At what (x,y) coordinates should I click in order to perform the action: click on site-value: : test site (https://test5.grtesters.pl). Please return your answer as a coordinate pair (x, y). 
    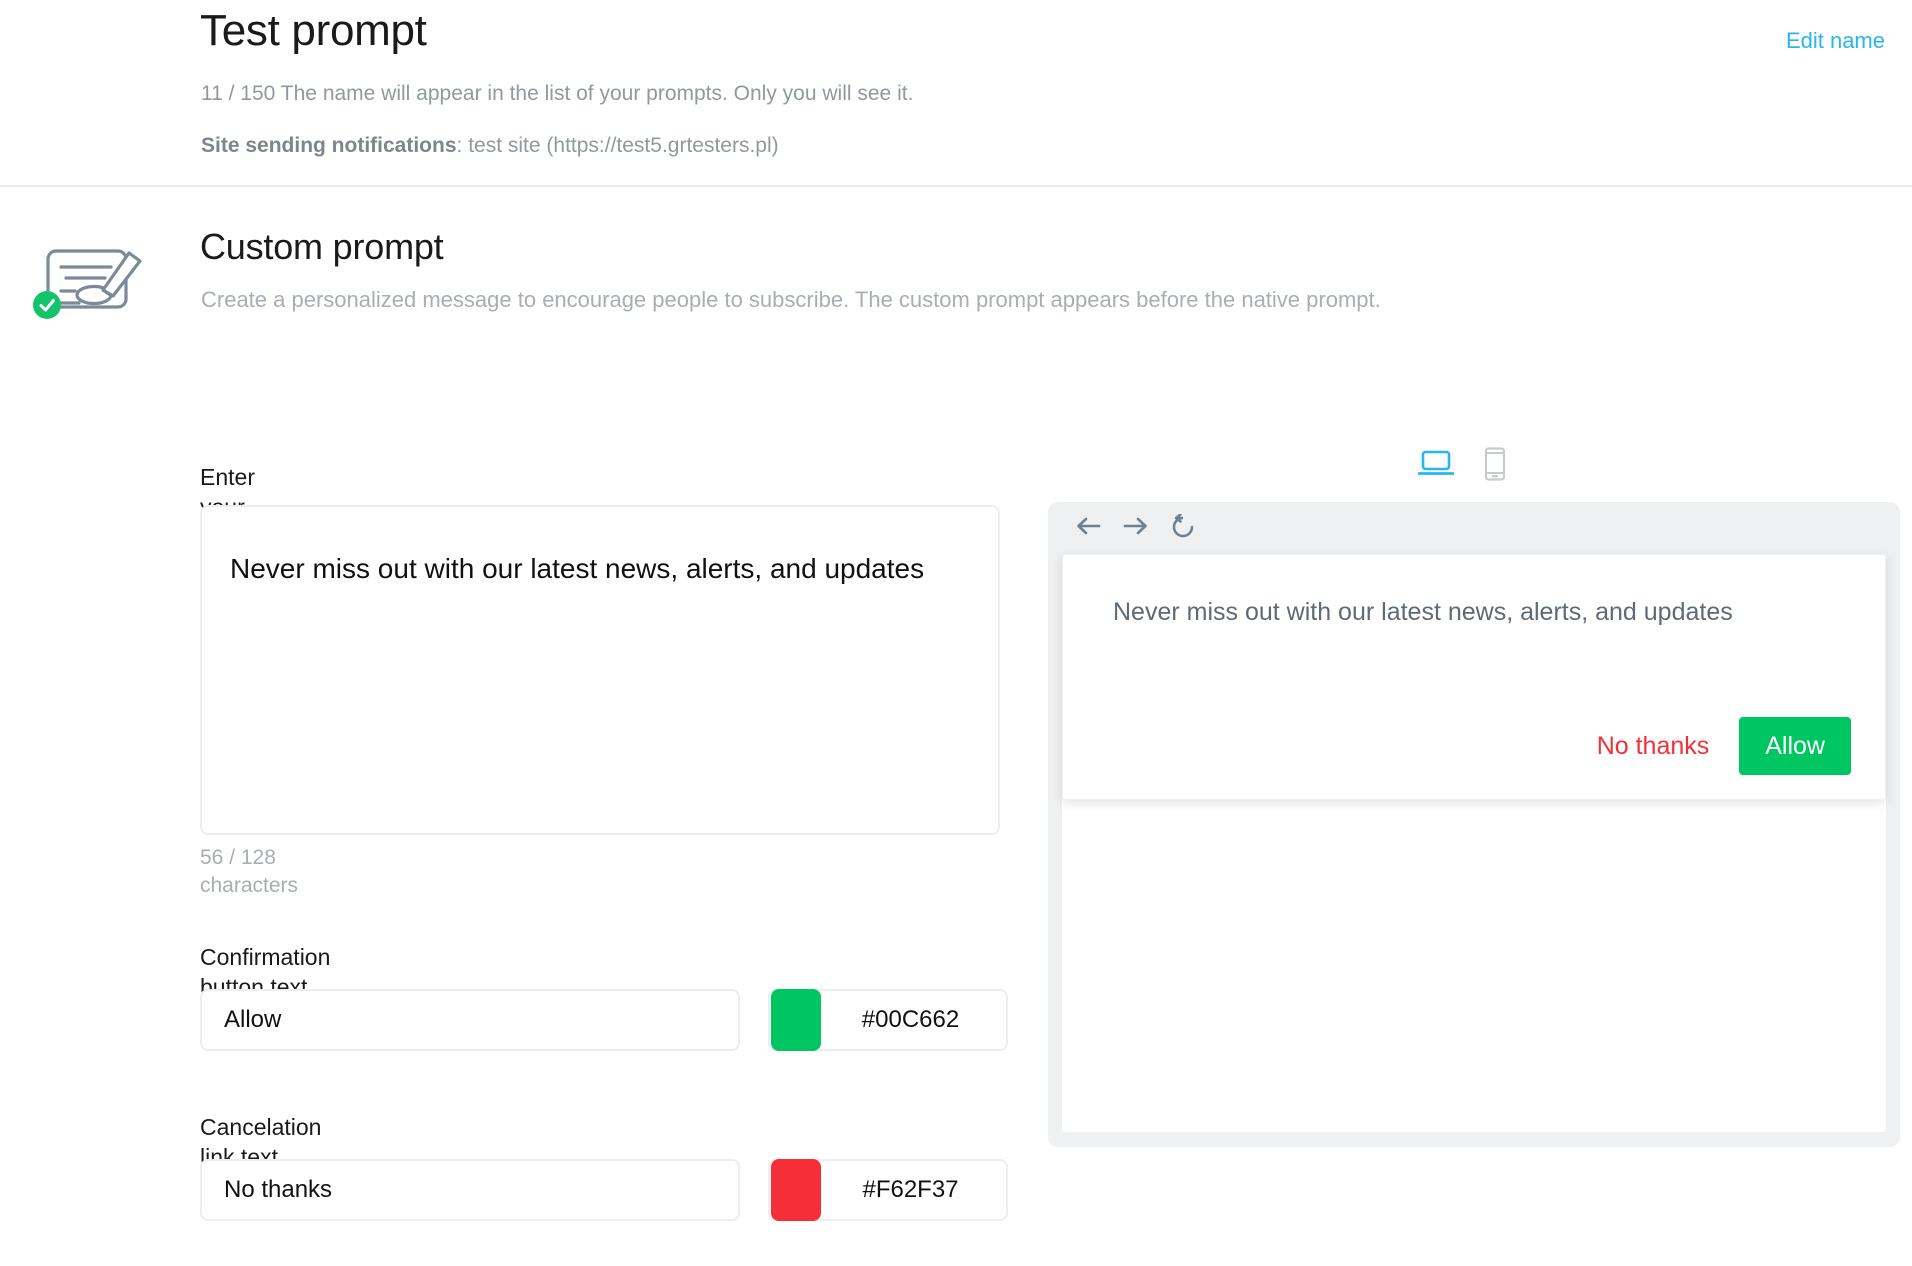
    Looking at the image, I should click on (617, 145).